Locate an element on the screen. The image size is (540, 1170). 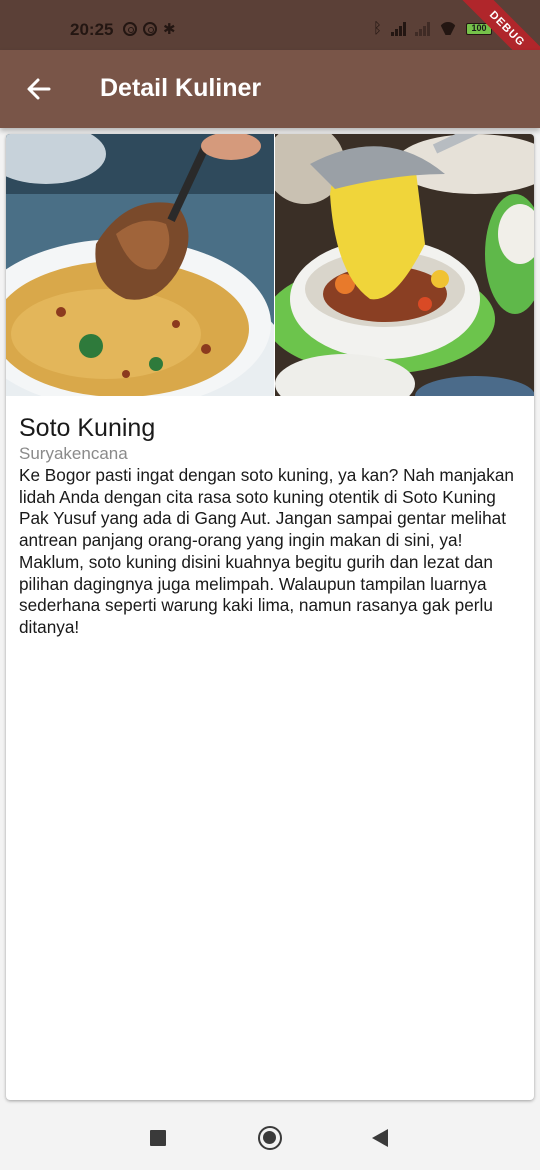
navigation-bar is located at coordinates (270, 1138).